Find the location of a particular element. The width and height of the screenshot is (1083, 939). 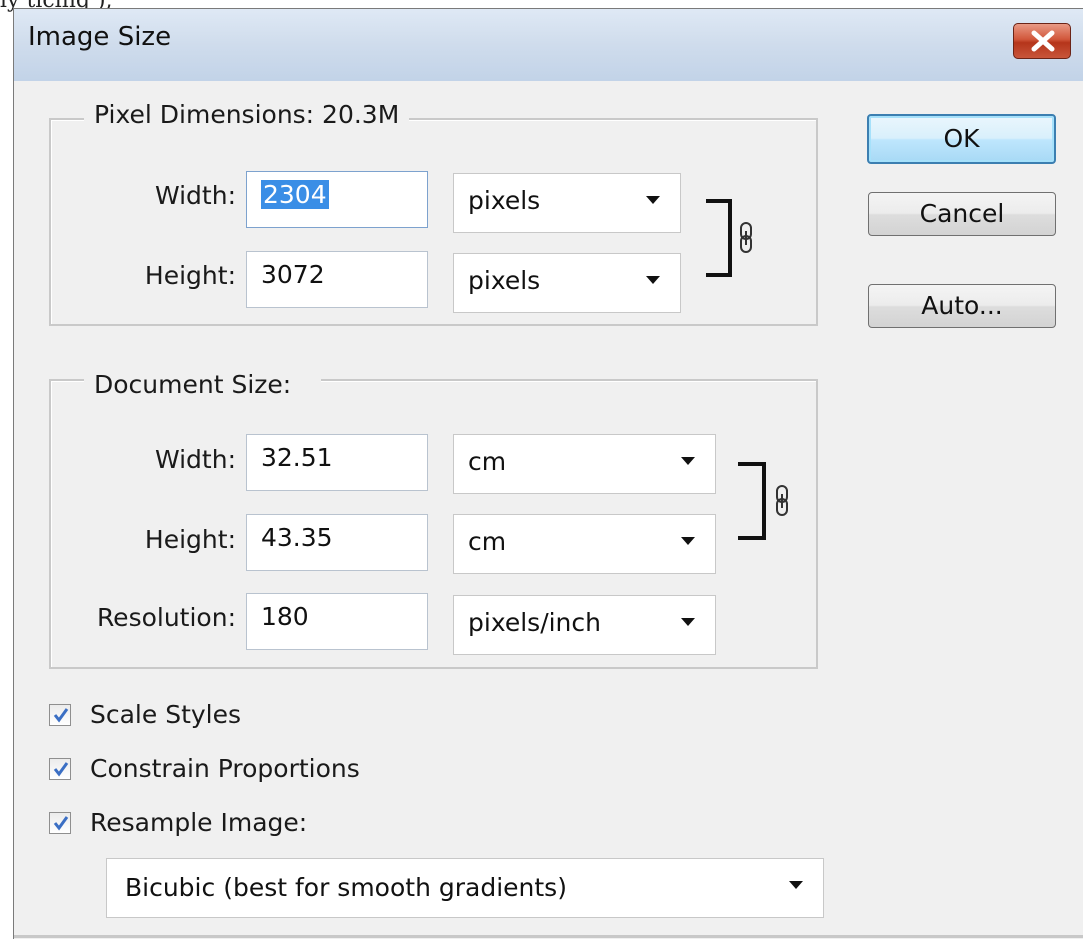

pixel-width-unit-select: pixels is located at coordinates (567, 203).